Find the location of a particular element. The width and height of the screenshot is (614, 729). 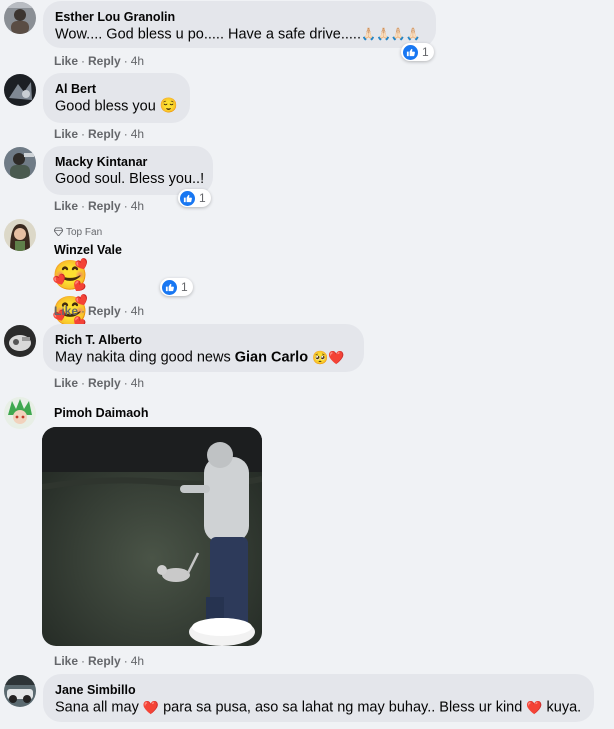

top-fan-badge: Top Fan is located at coordinates (78, 232).